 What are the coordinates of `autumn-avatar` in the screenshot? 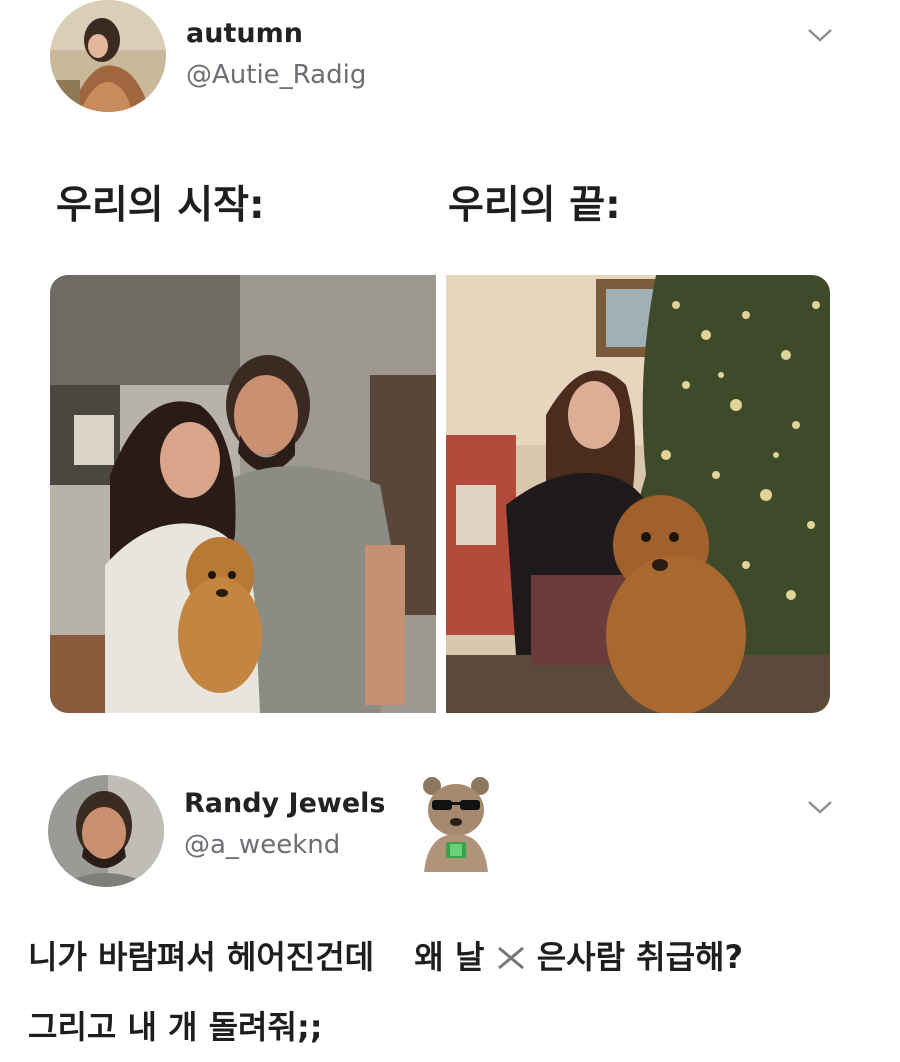 It's located at (108, 56).